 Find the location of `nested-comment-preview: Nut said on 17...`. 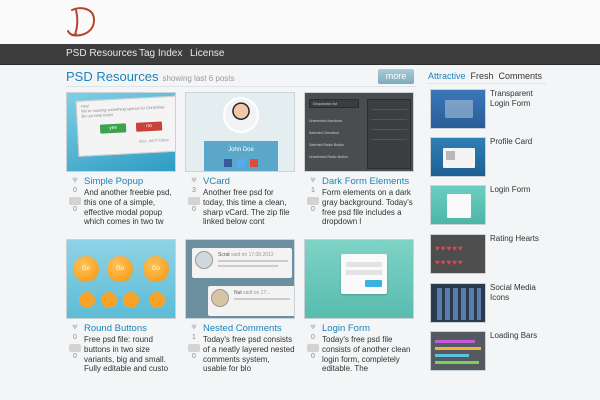

nested-comment-preview: Nut said on 17... is located at coordinates (251, 301).